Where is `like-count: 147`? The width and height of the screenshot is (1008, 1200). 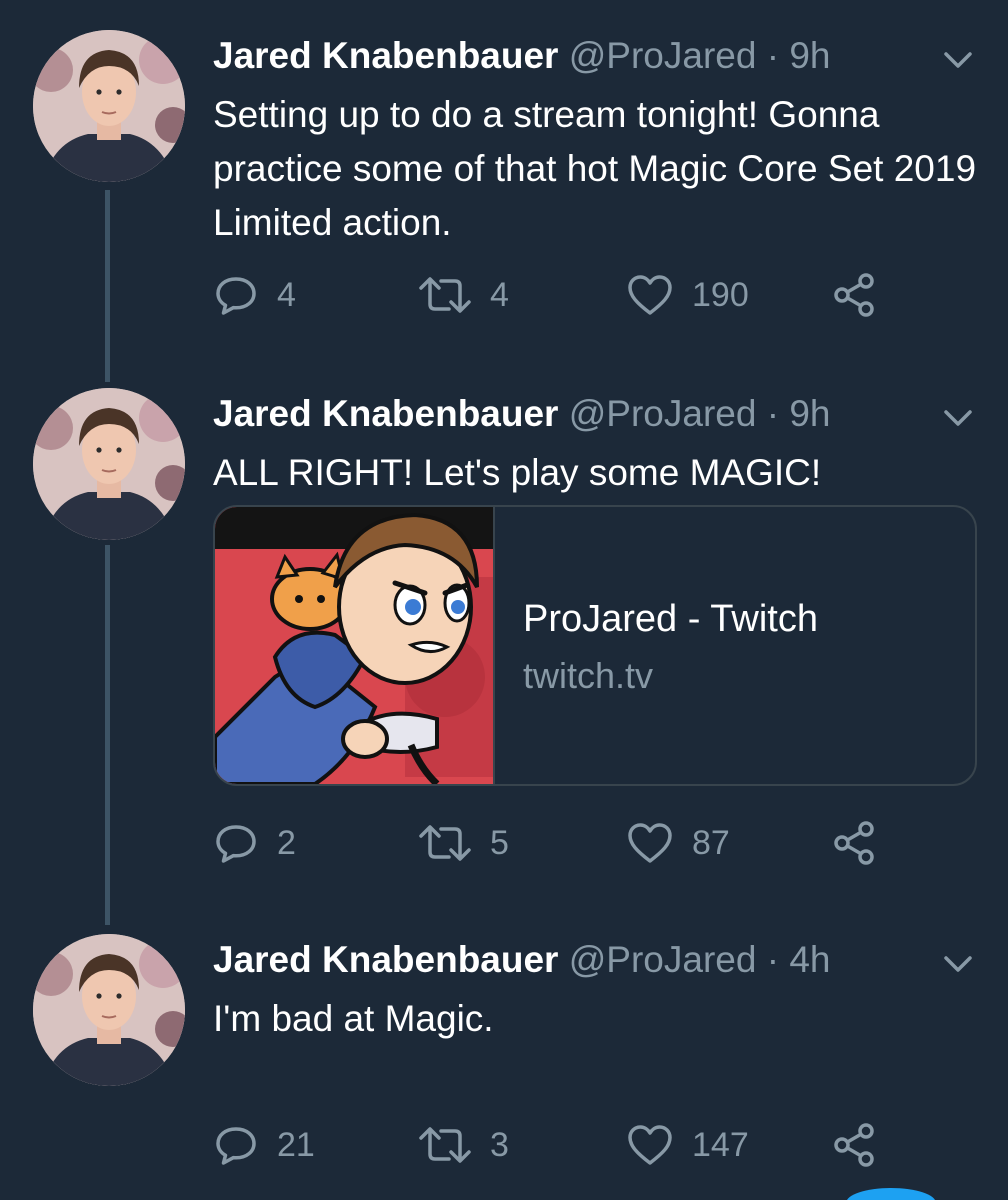
like-count: 147 is located at coordinates (720, 1144).